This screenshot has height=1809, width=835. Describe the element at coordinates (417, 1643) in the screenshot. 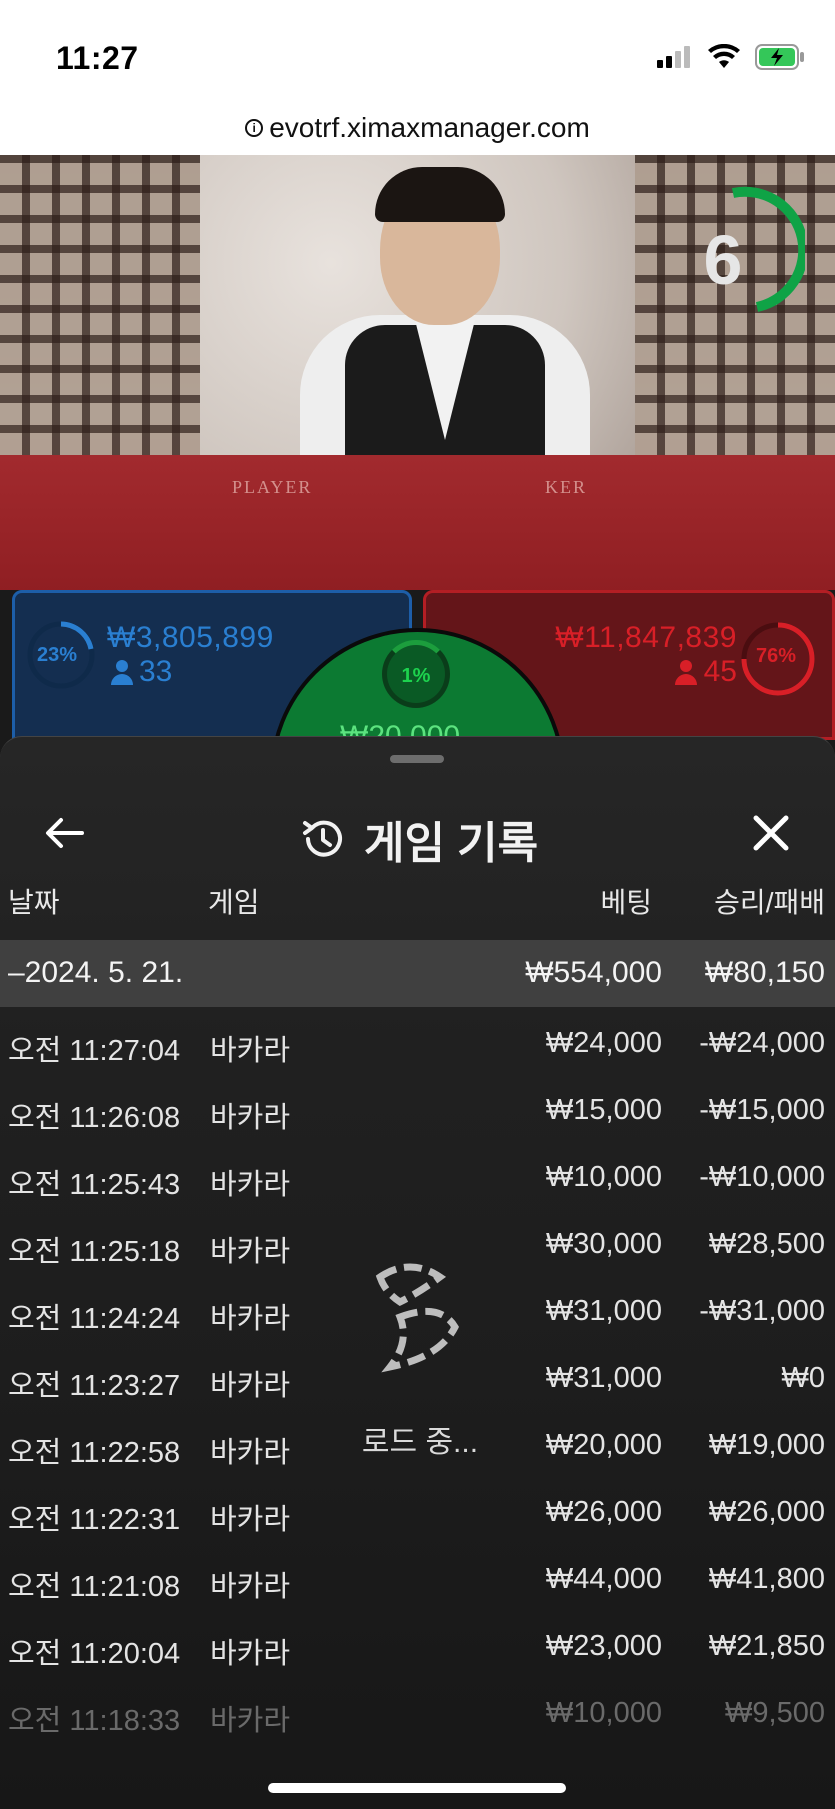

I see `table-row: 오전 11:20:04 바카라 ₩23,000 ₩21,850` at that location.